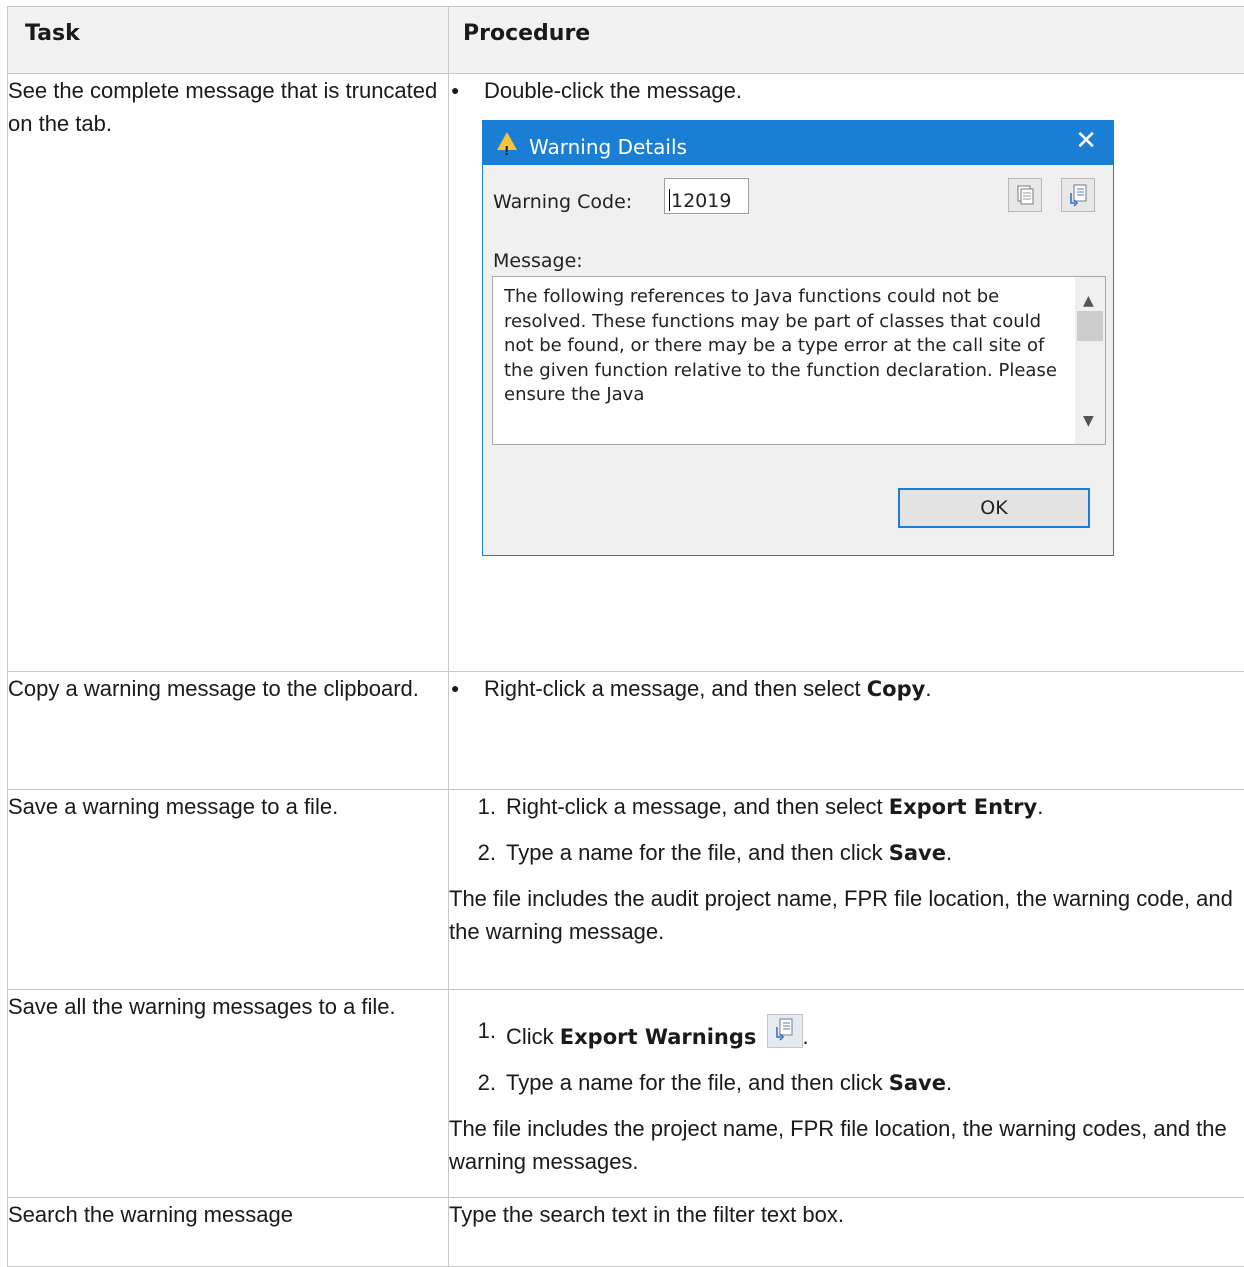 This screenshot has width=1244, height=1267. Describe the element at coordinates (228, 890) in the screenshot. I see `task-cell: Save a warning message to a file.` at that location.